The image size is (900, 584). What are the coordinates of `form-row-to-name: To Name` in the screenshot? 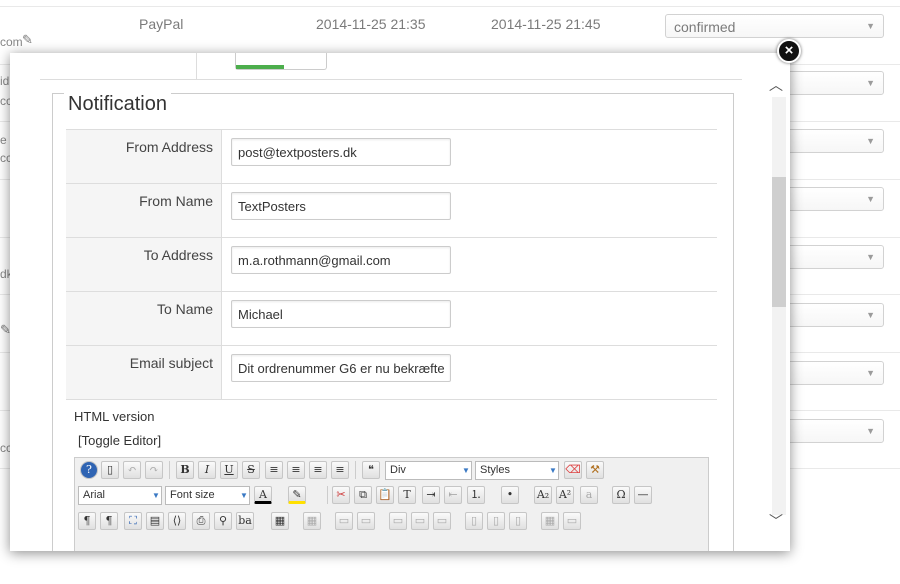 It's located at (391, 318).